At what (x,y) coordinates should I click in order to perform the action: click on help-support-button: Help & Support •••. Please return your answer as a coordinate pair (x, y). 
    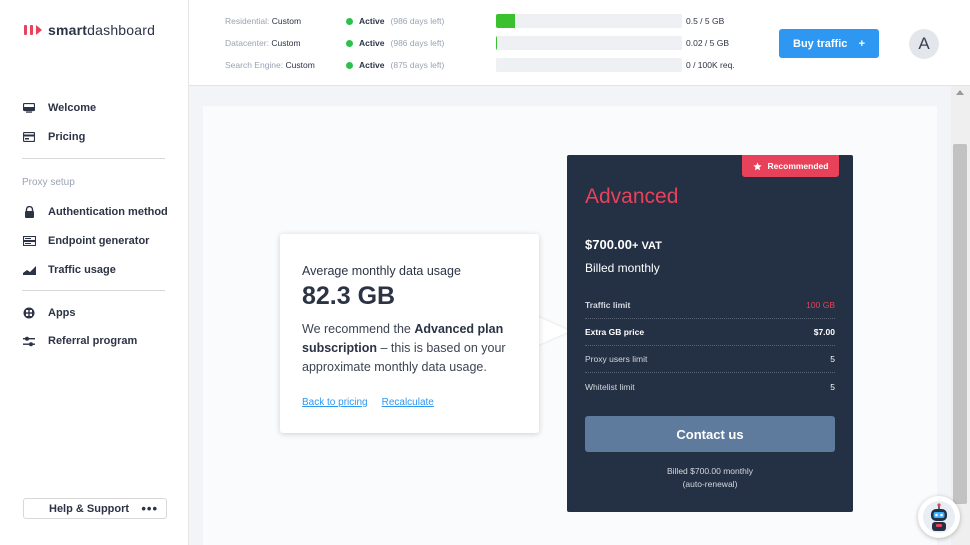
    Looking at the image, I should click on (95, 508).